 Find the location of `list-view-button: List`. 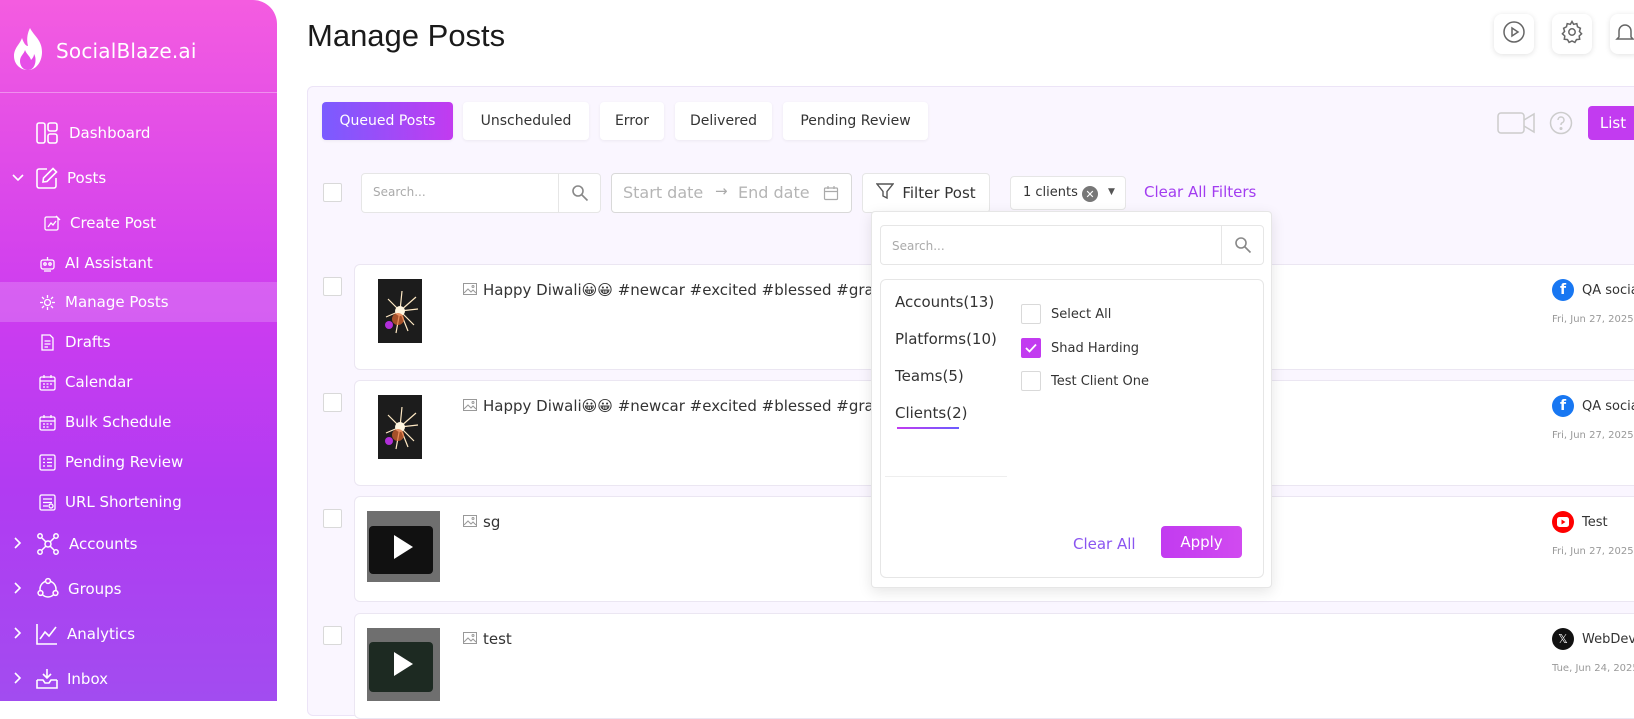

list-view-button: List is located at coordinates (1611, 123).